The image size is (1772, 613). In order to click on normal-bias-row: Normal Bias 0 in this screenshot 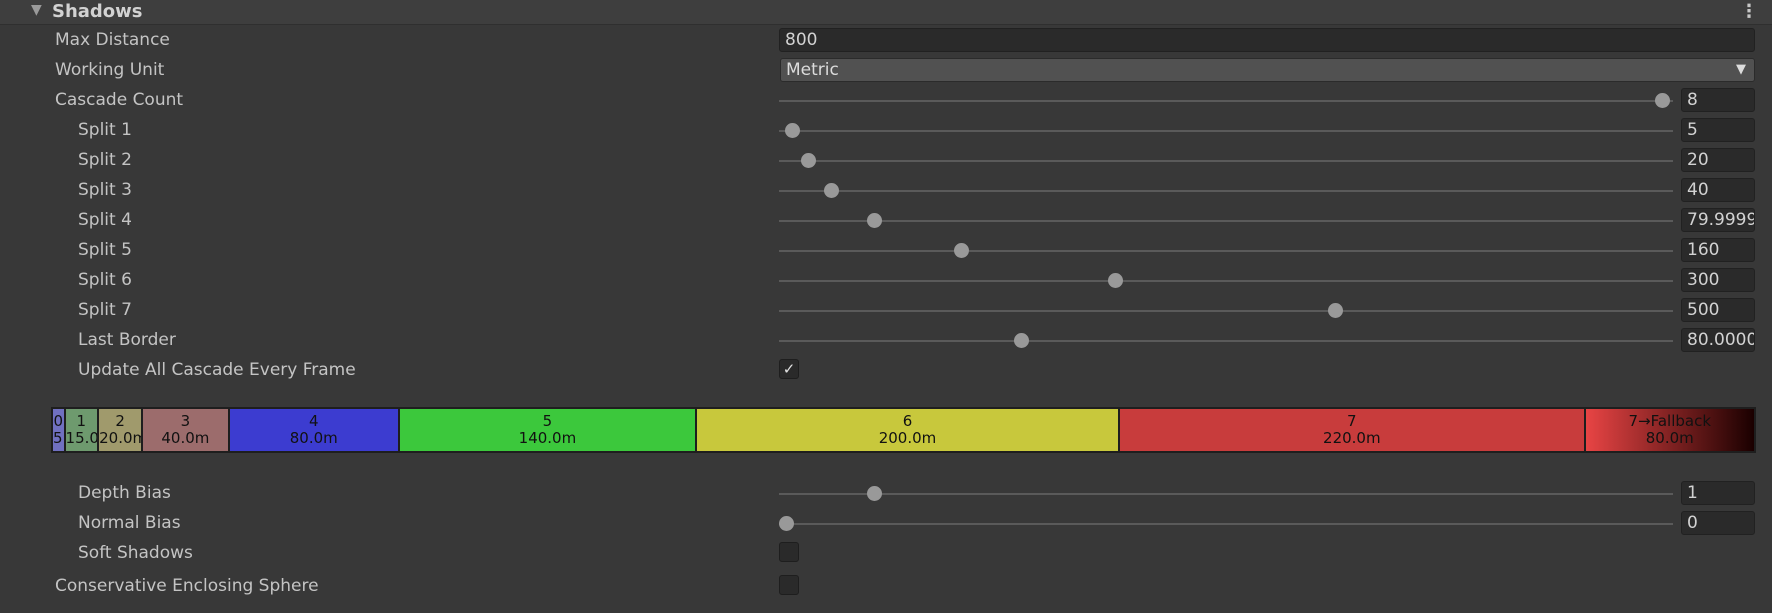, I will do `click(886, 524)`.